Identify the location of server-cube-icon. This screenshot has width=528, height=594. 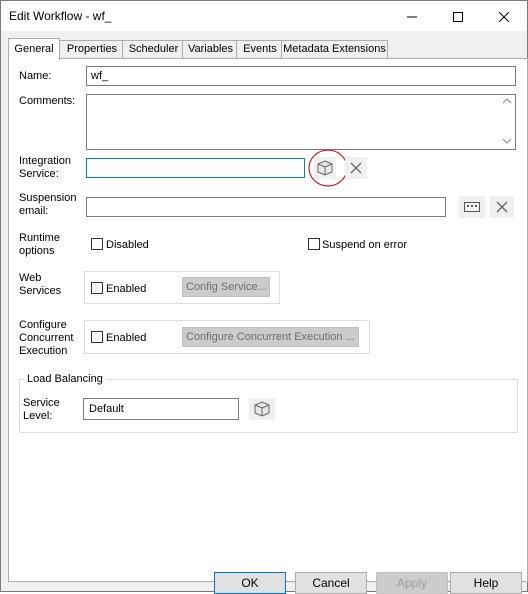
(262, 409).